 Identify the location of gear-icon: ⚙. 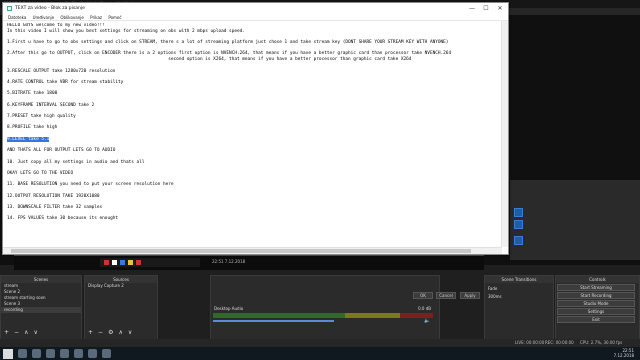
(110, 332).